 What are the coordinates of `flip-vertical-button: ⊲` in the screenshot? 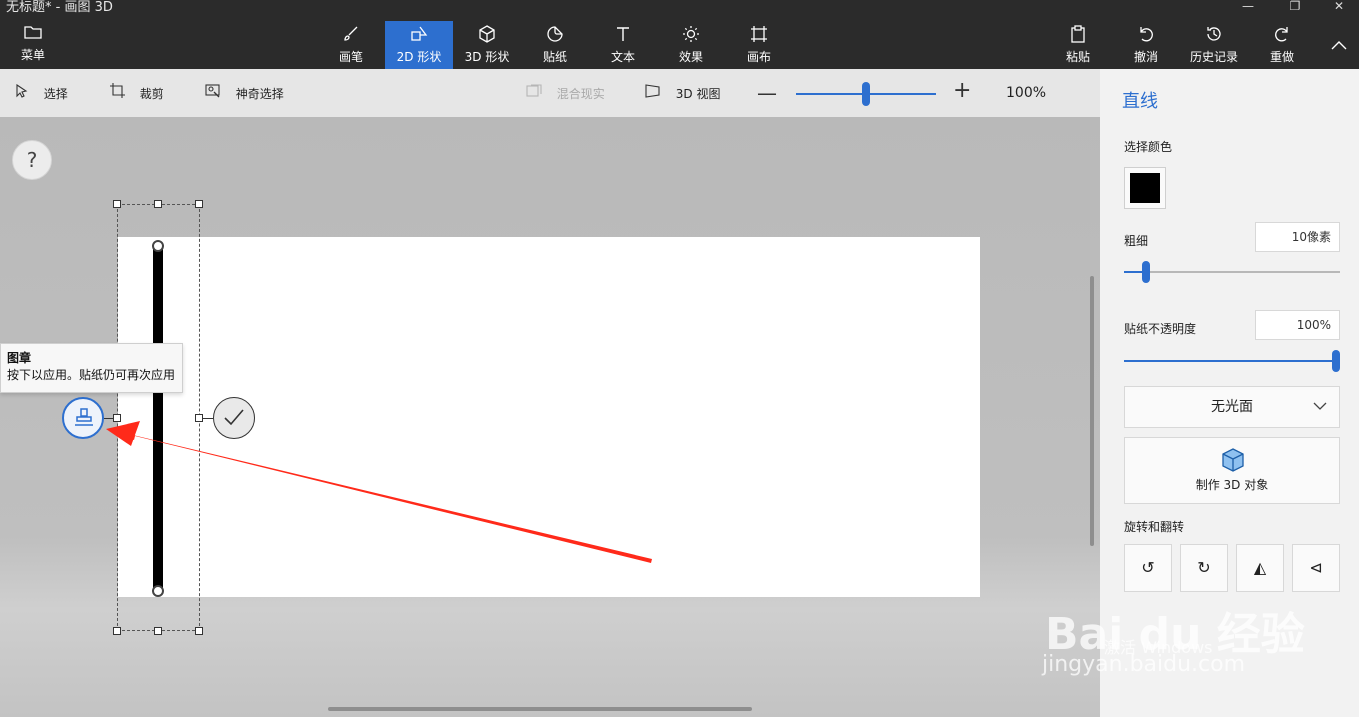 It's located at (1316, 568).